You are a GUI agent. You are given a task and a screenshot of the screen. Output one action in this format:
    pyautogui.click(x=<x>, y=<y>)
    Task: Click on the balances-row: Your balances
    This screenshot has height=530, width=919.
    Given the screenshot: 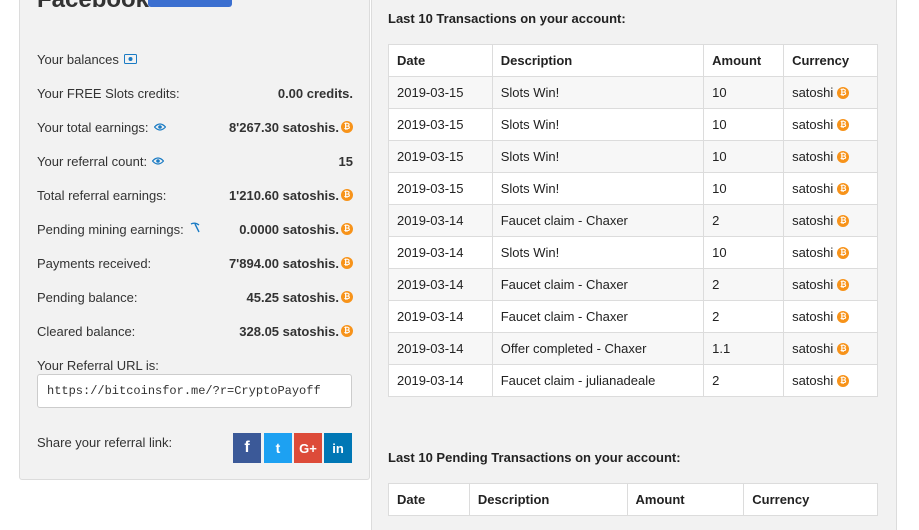 What is the action you would take?
    pyautogui.click(x=195, y=59)
    